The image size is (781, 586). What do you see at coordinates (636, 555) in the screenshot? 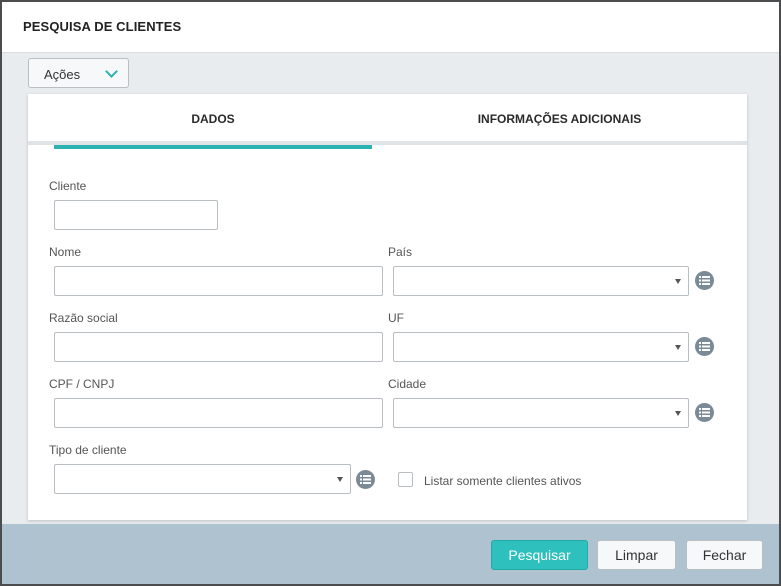
I see `clear-button: Limpar` at bounding box center [636, 555].